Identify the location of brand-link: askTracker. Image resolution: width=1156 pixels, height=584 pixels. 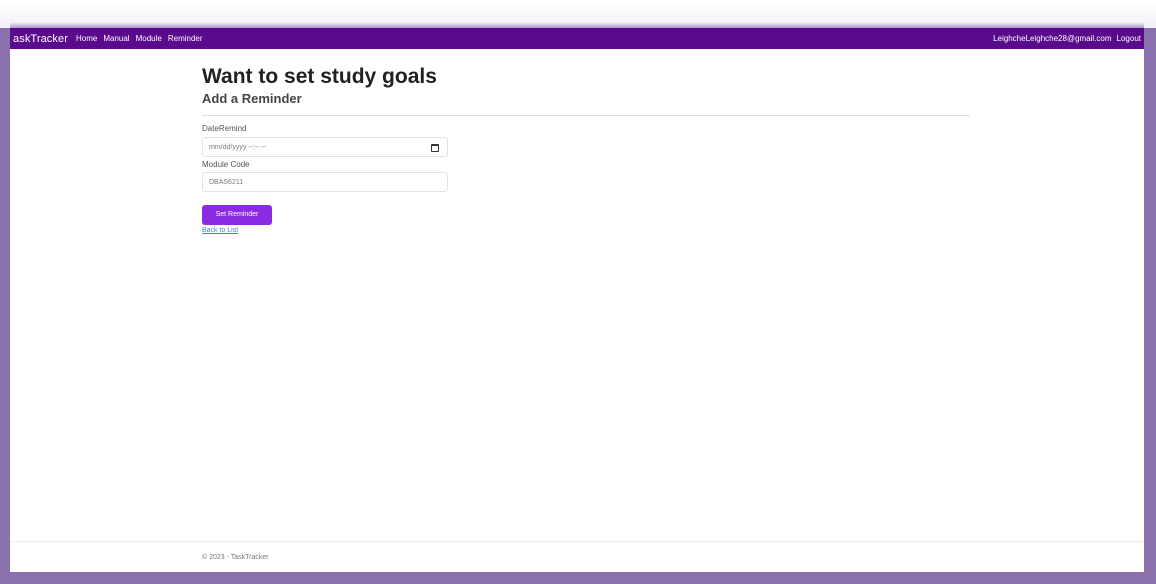
(40, 39).